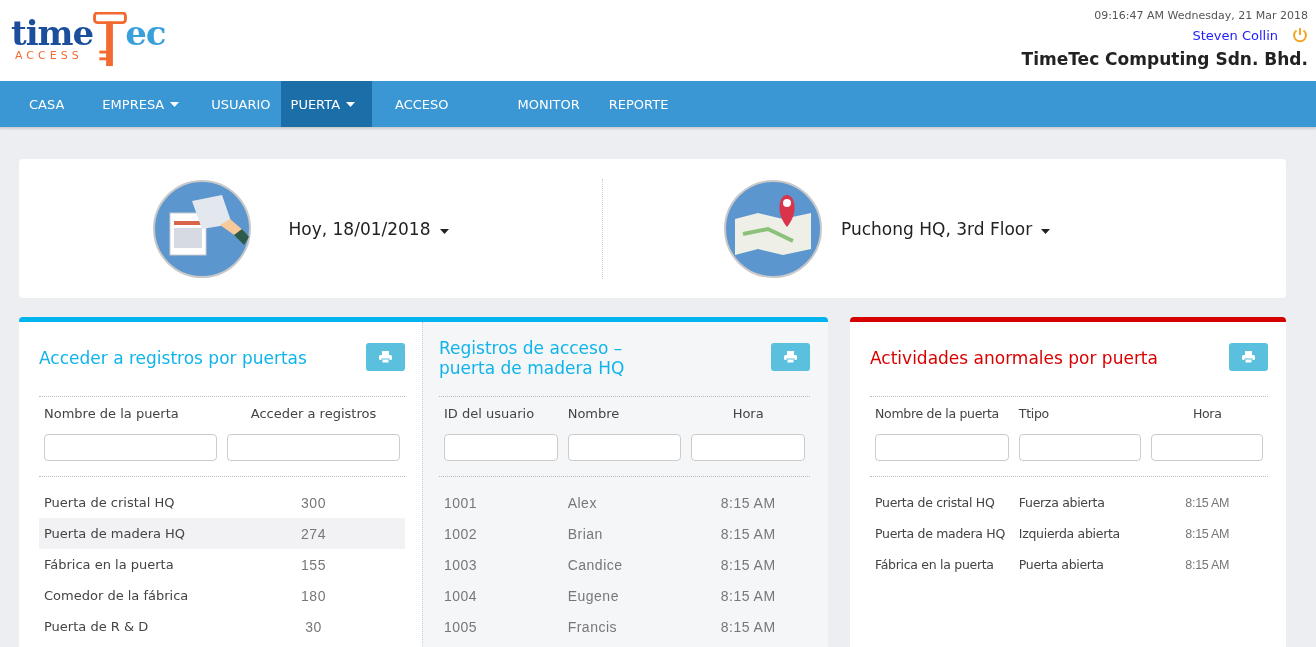  Describe the element at coordinates (595, 564) in the screenshot. I see `table-cell-text: Candice` at that location.